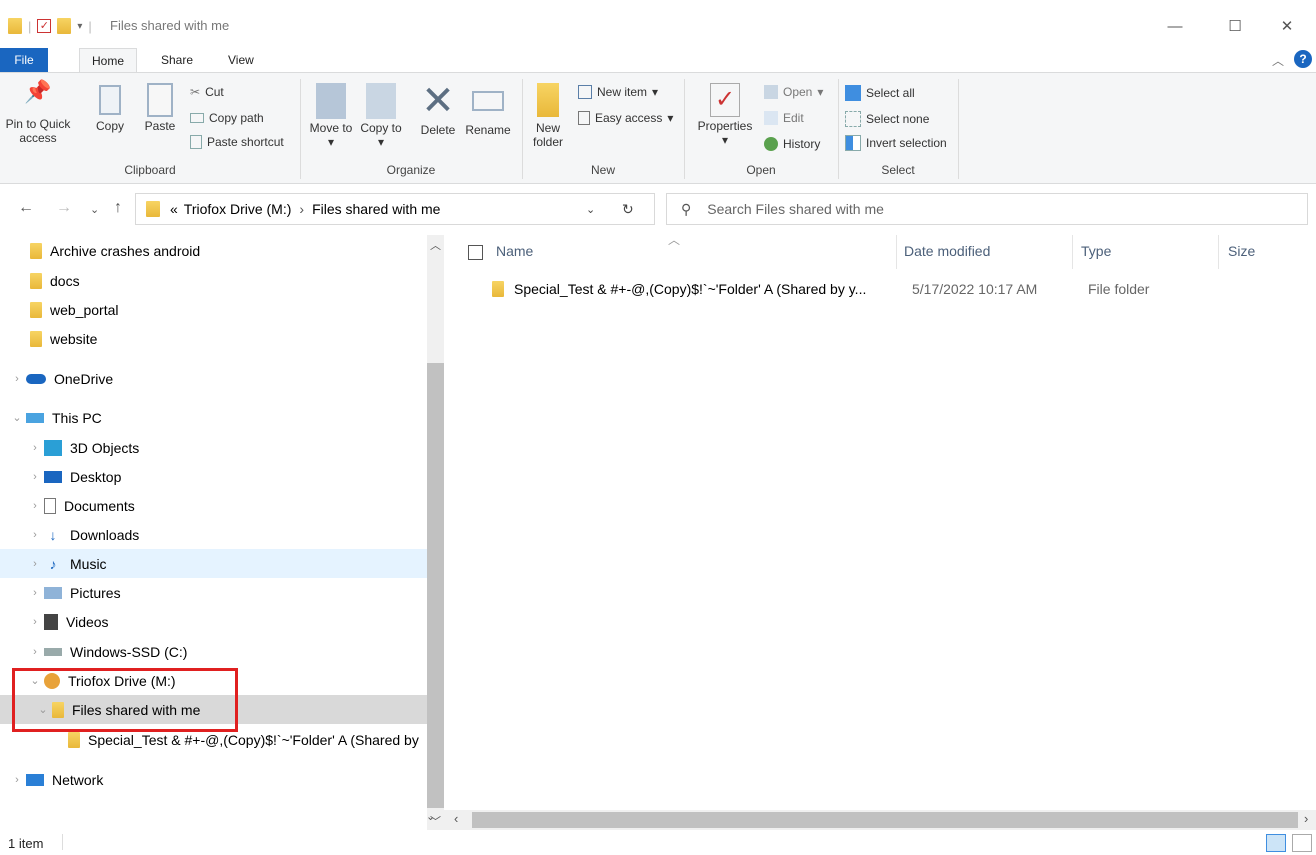 The image size is (1316, 855). I want to click on rename-button: Rename, so click(488, 110).